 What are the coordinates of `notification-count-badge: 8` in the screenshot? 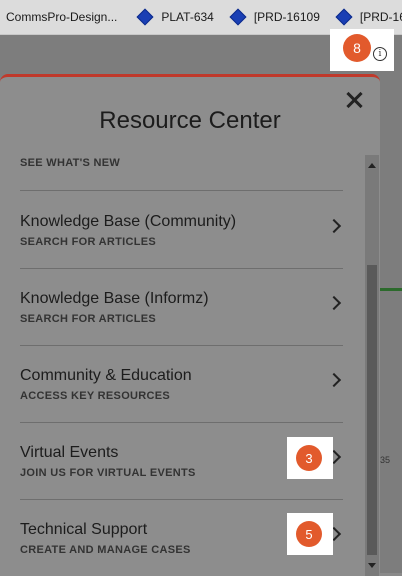 It's located at (357, 48).